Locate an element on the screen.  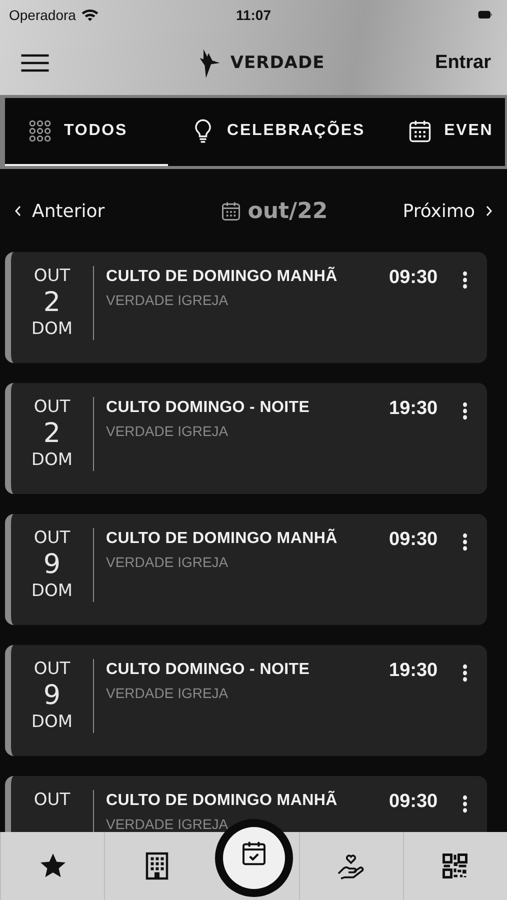
grid-icon is located at coordinates (40, 131).